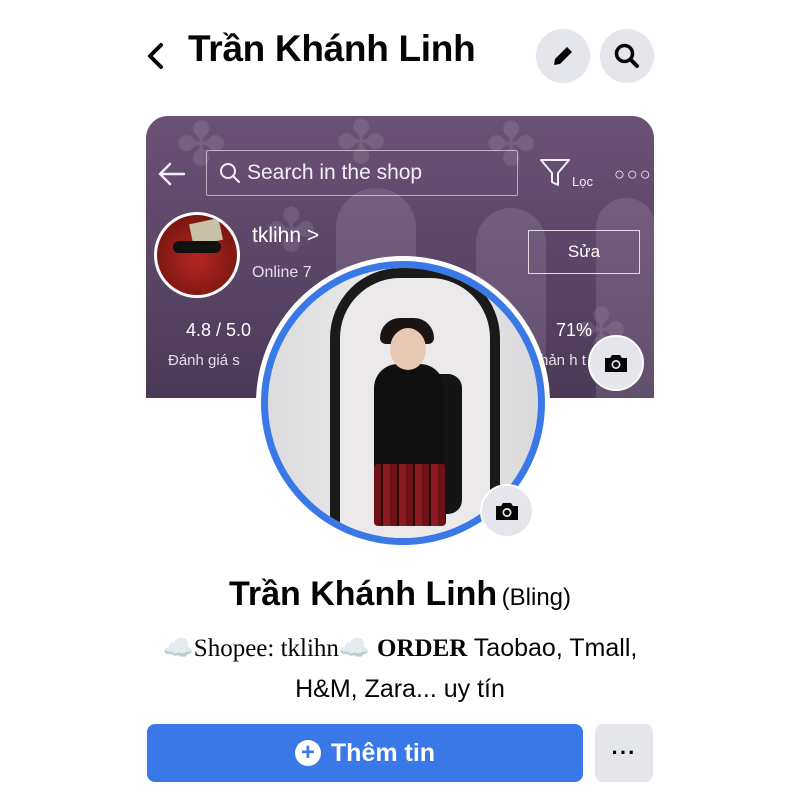 The width and height of the screenshot is (800, 800). Describe the element at coordinates (335, 172) in the screenshot. I see `shop-search-placeholder: Search in the shop` at that location.